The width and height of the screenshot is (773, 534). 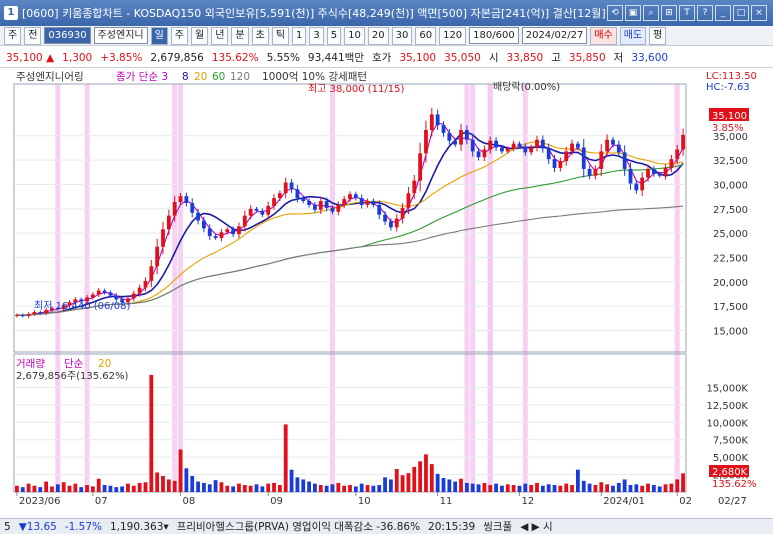 I want to click on low-price: 33,600, so click(x=650, y=57).